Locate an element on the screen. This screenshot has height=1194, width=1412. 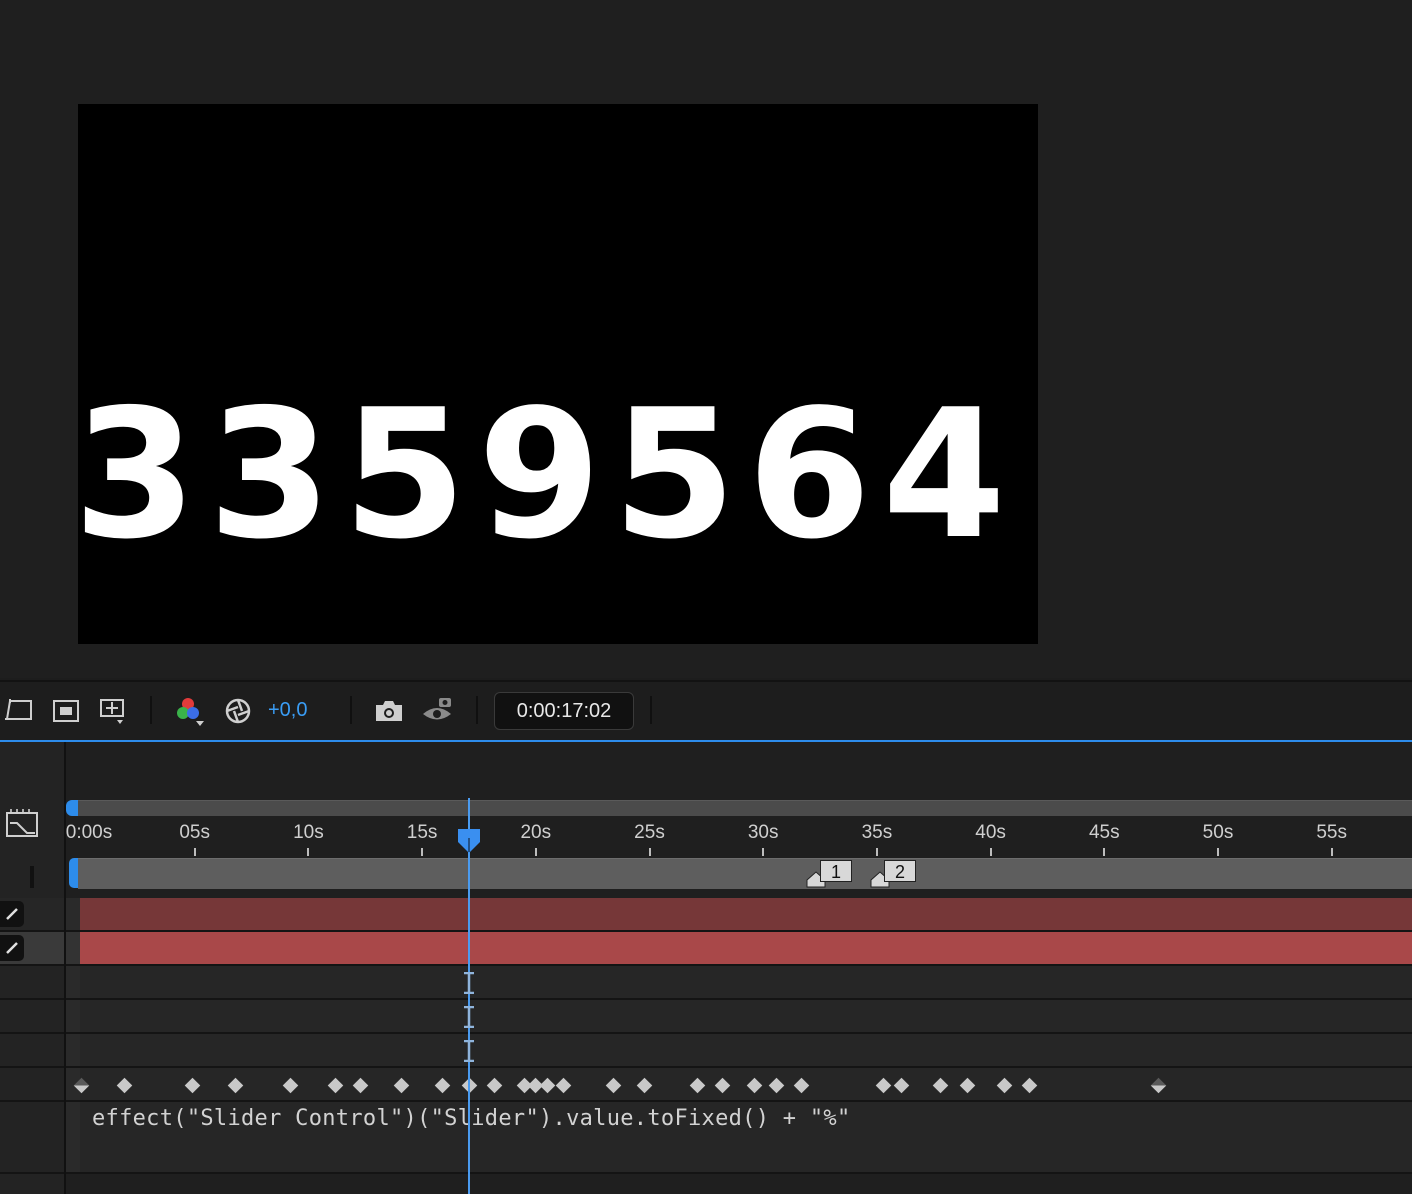
current-time-indicator-line is located at coordinates (469, 996).